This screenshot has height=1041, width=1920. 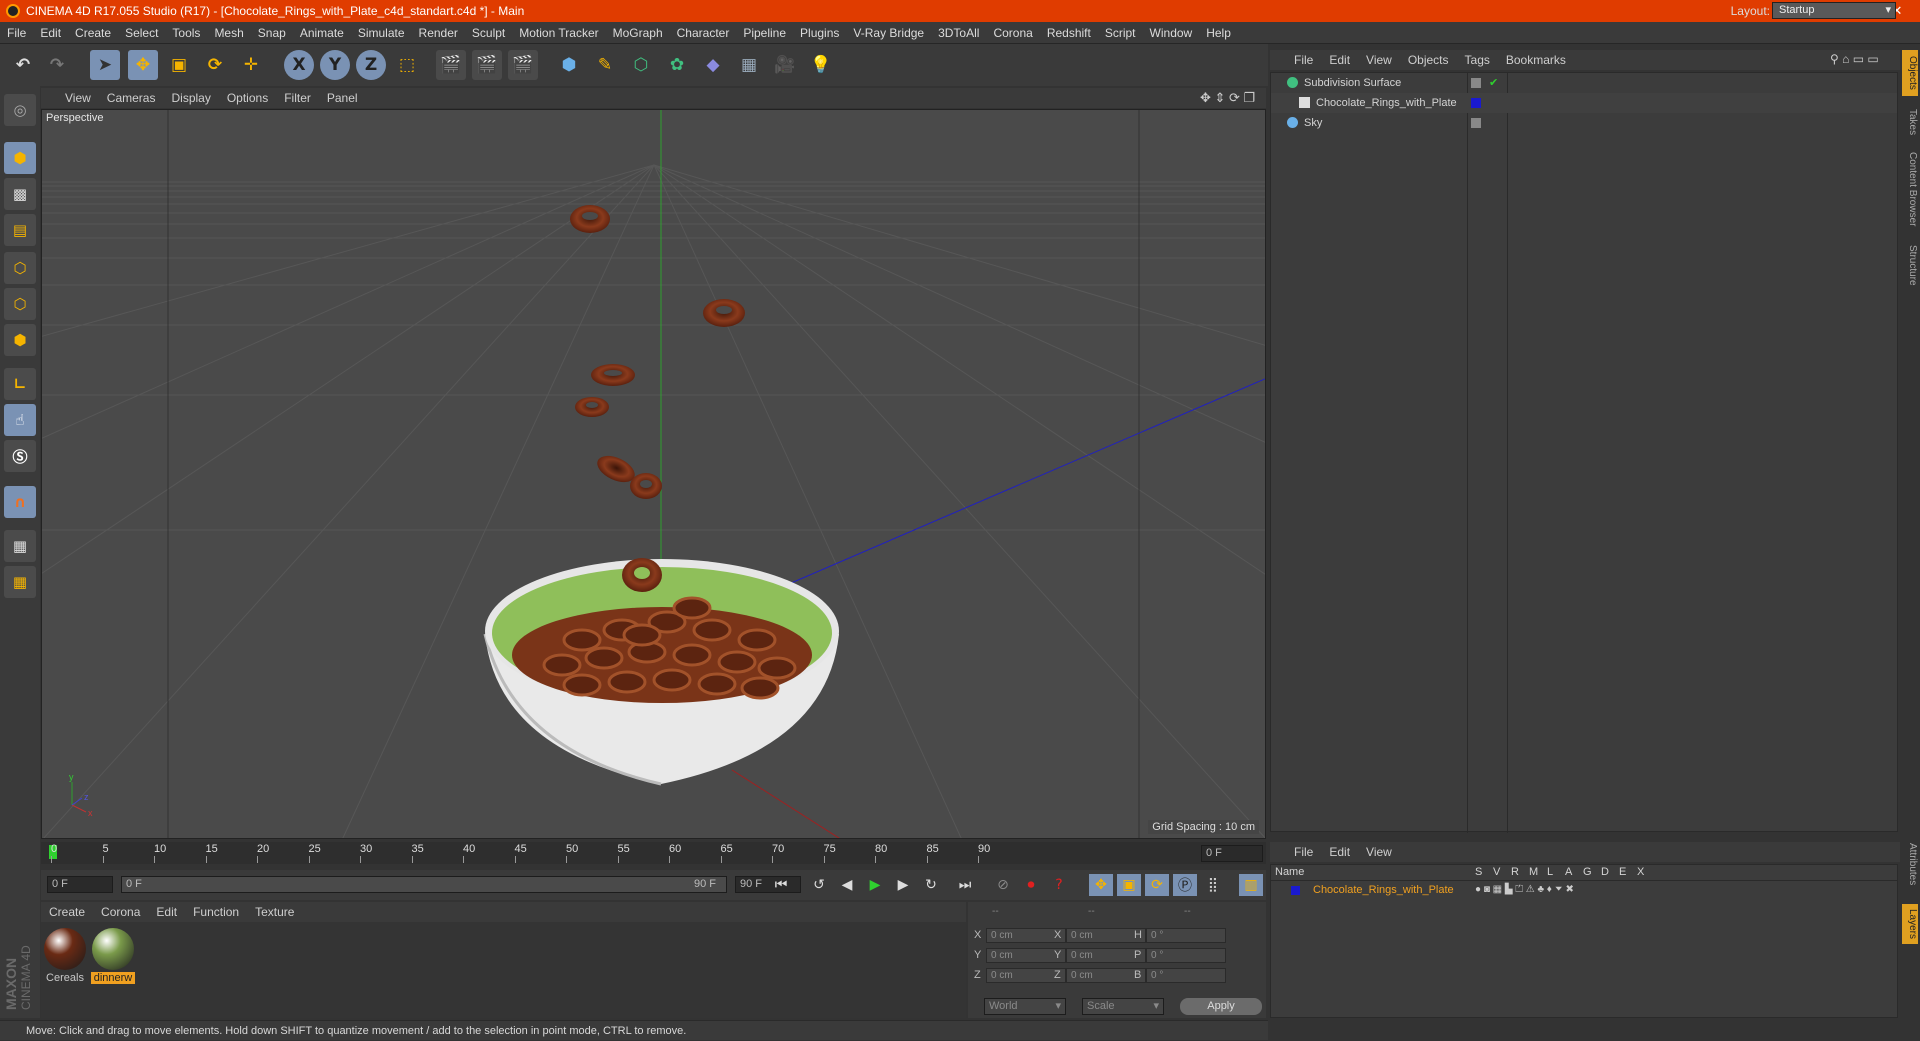 I want to click on menu-plugins: Plugins, so click(x=819, y=33).